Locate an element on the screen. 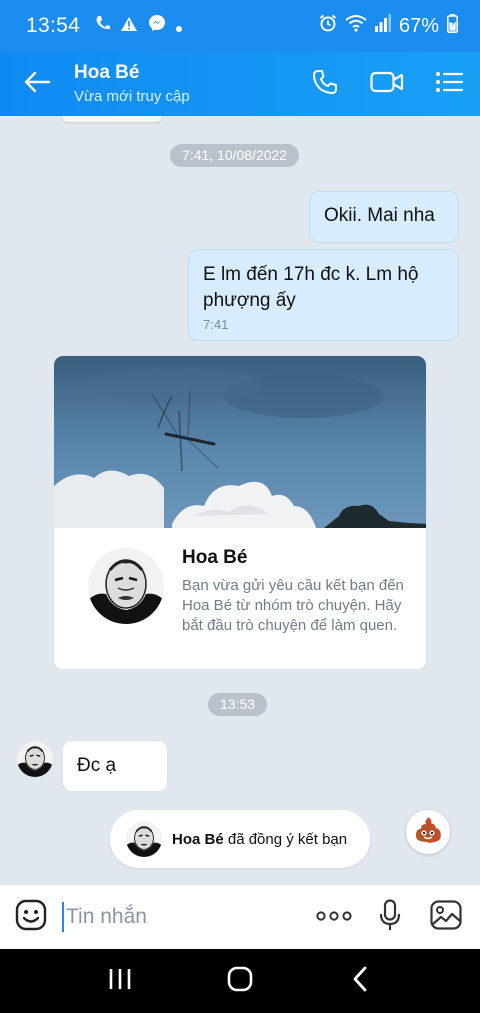 The width and height of the screenshot is (480, 1013). warning-icon is located at coordinates (129, 26).